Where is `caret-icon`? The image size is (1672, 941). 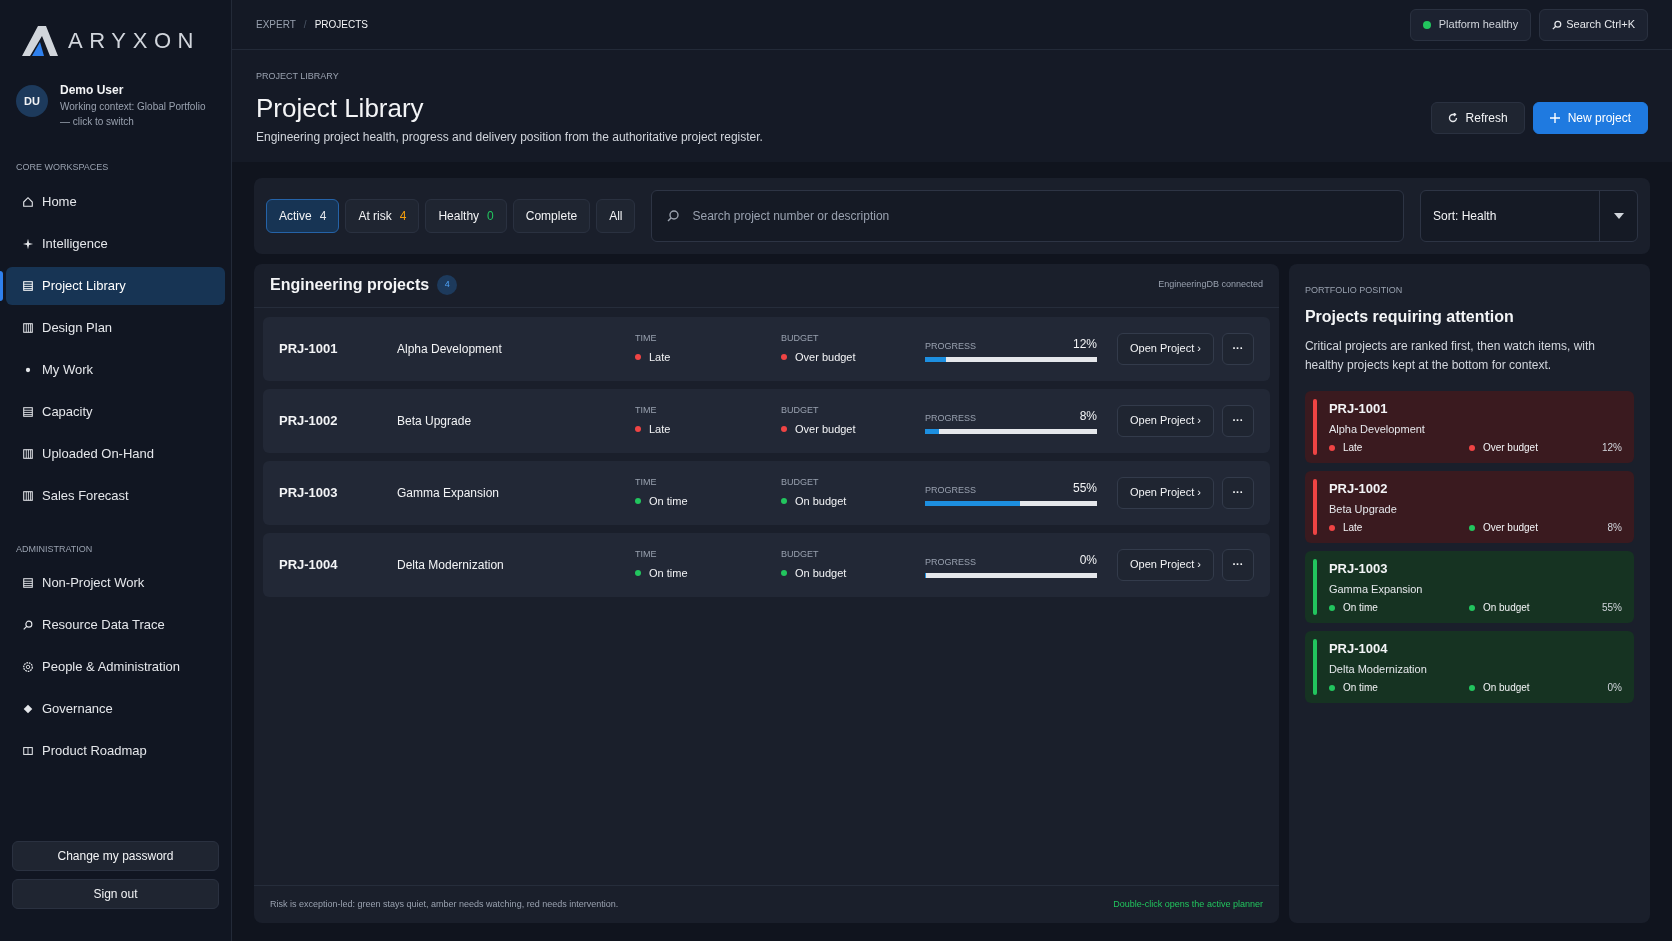 caret-icon is located at coordinates (1618, 215).